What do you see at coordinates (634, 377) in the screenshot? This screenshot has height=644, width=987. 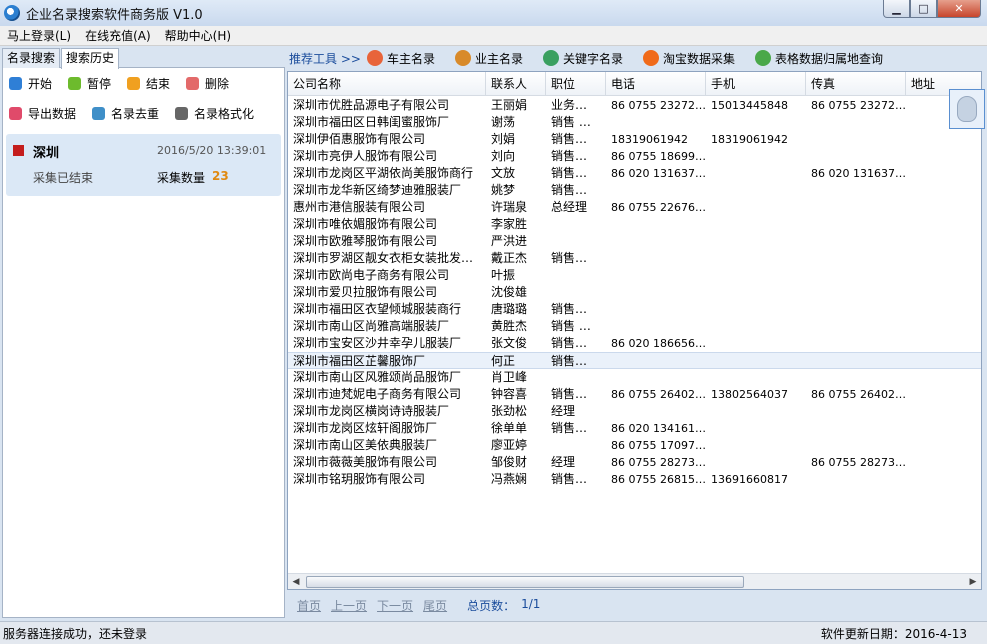 I see `table-row: 深圳市南山区风雅颂尚品服饰厂 肖卫峰` at bounding box center [634, 377].